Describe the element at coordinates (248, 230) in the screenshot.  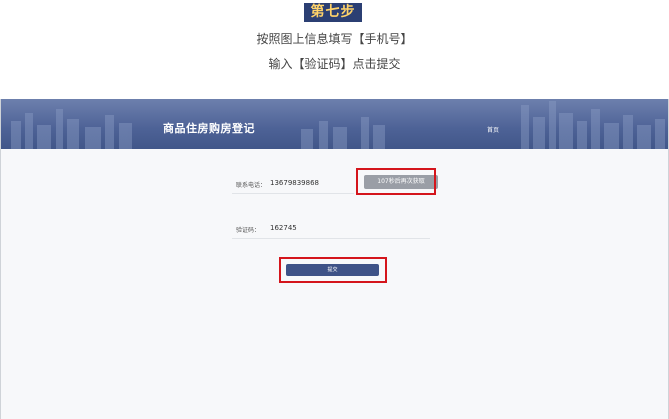
I see `code-label: 验证码：` at that location.